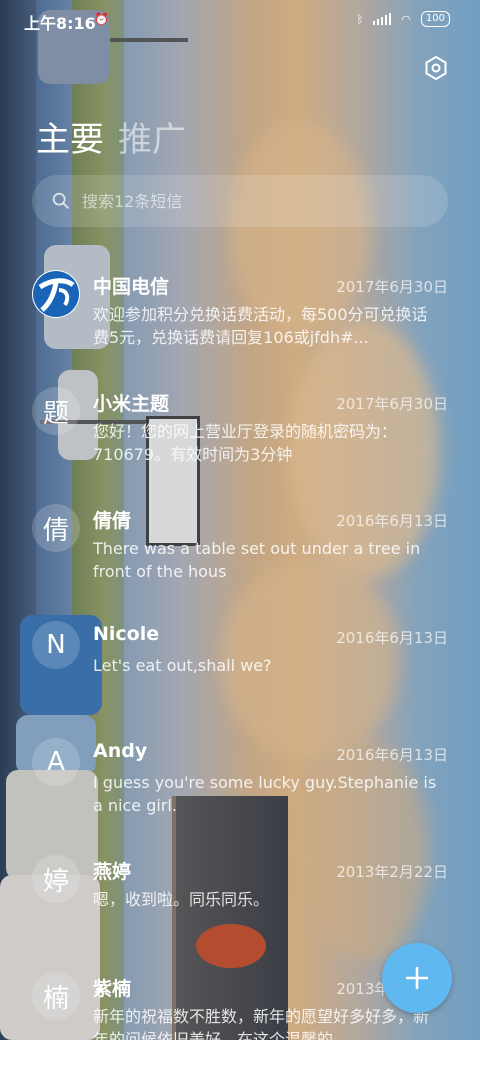 This screenshot has height=1081, width=480. I want to click on avatar: 楠, so click(56, 996).